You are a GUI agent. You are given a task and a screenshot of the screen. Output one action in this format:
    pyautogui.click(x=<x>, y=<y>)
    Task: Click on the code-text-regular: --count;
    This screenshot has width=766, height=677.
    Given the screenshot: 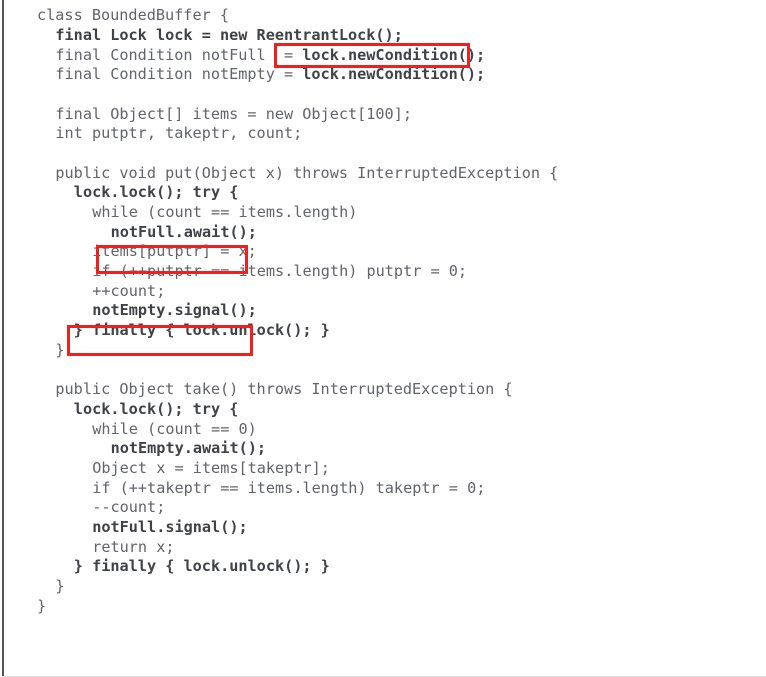 What is the action you would take?
    pyautogui.click(x=129, y=507)
    